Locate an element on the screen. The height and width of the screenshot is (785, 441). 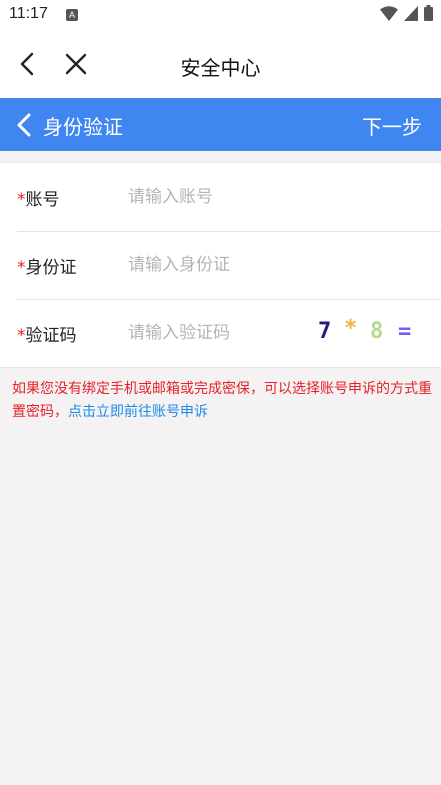
page-title: 安全中心 is located at coordinates (220, 68).